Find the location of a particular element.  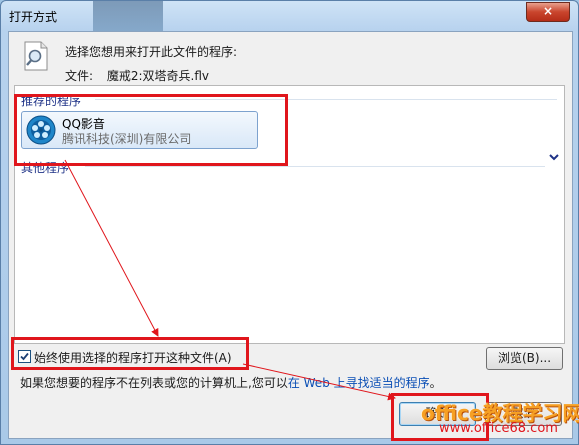

file-info: 文件: 魔戒2:双塔奇兵.flv is located at coordinates (137, 75).